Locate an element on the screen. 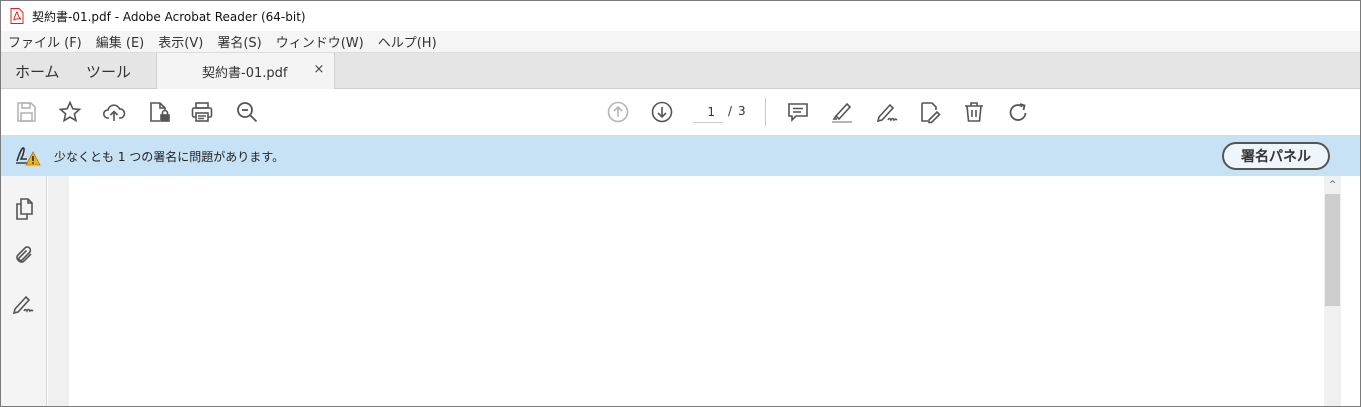 Image resolution: width=1361 pixels, height=407 pixels. bookmark-button is located at coordinates (70, 112).